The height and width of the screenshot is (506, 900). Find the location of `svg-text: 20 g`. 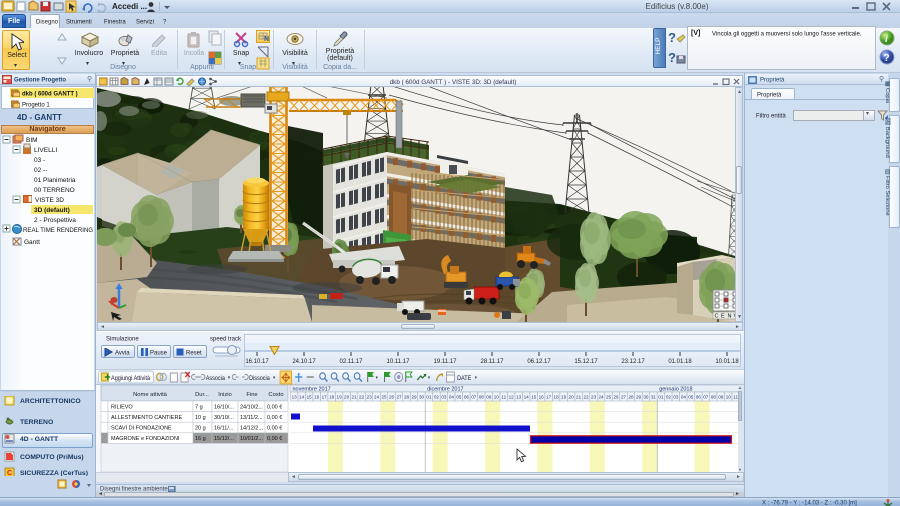

svg-text: 20 g is located at coordinates (200, 429).